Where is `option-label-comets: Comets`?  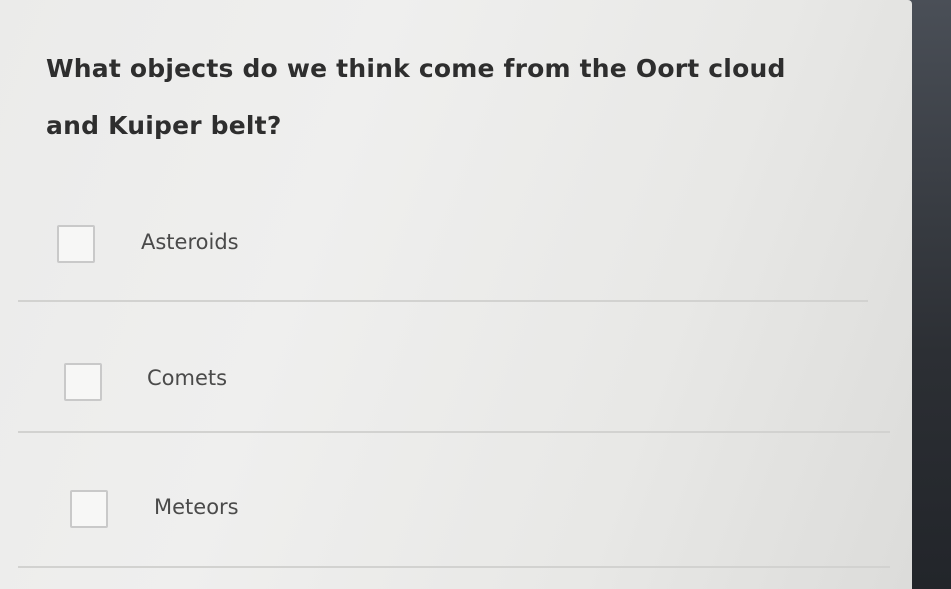
option-label-comets: Comets is located at coordinates (187, 378).